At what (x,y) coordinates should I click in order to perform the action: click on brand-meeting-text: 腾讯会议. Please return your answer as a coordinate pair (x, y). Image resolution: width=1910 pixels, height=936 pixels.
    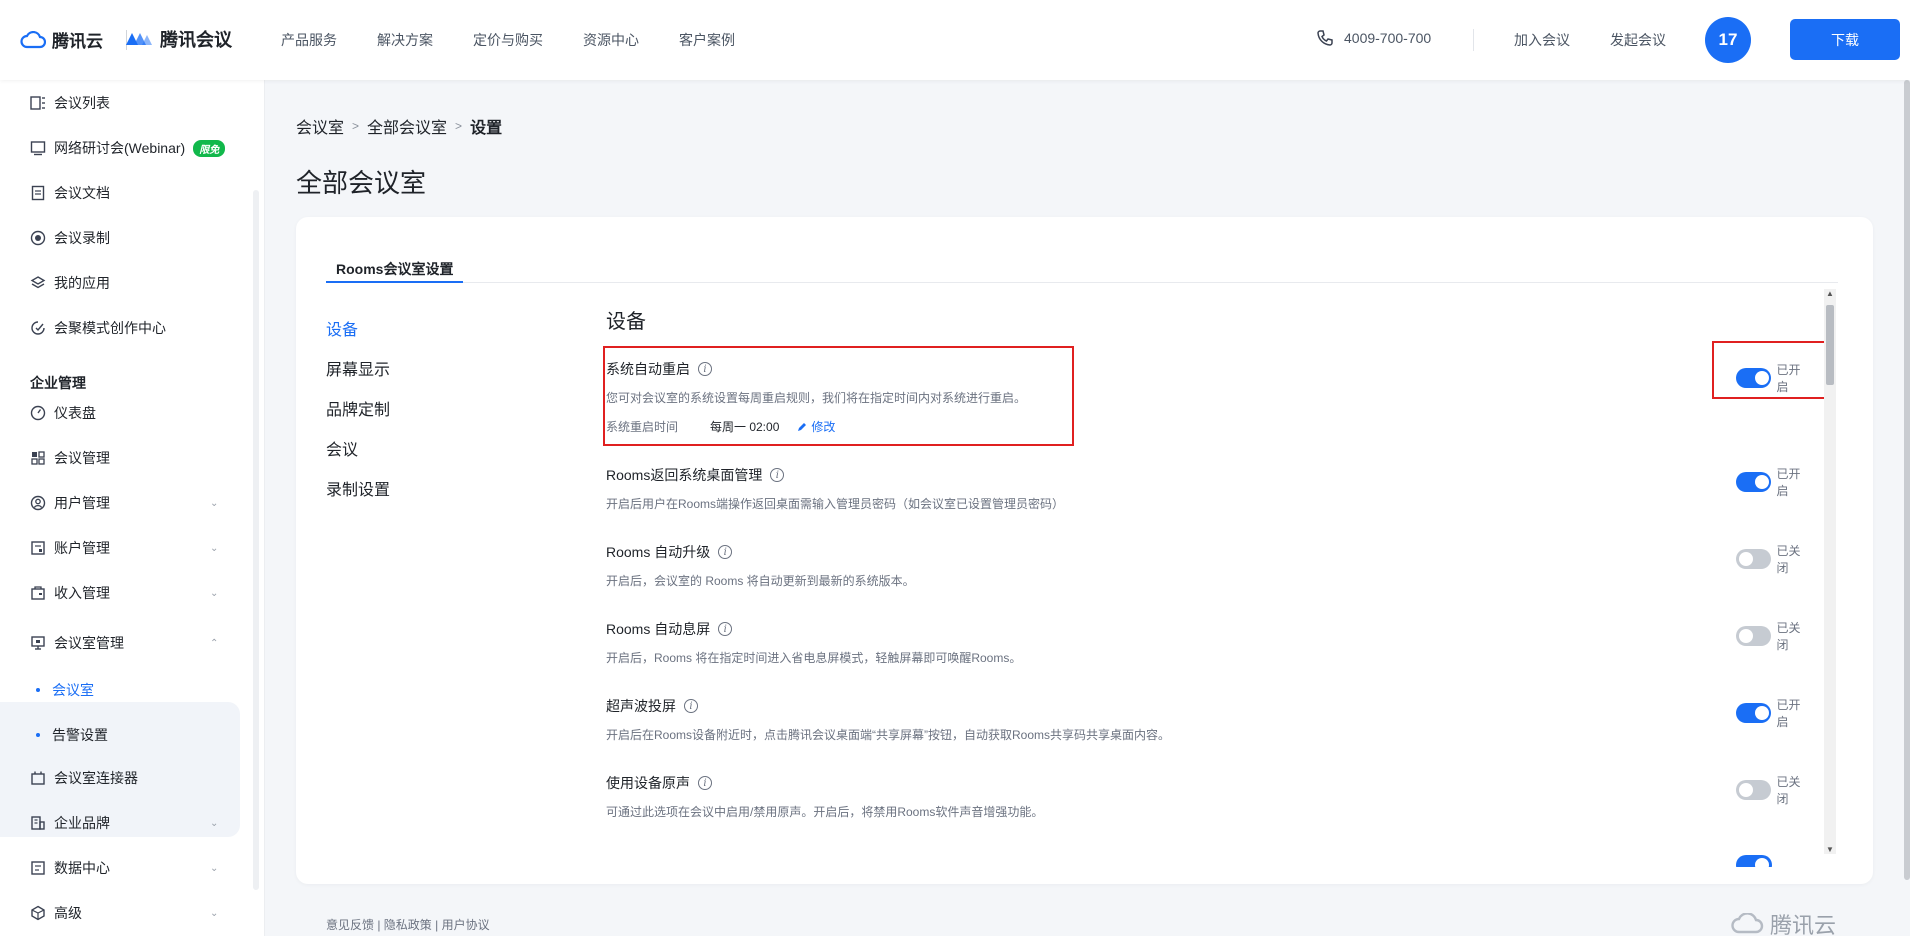
    Looking at the image, I should click on (196, 40).